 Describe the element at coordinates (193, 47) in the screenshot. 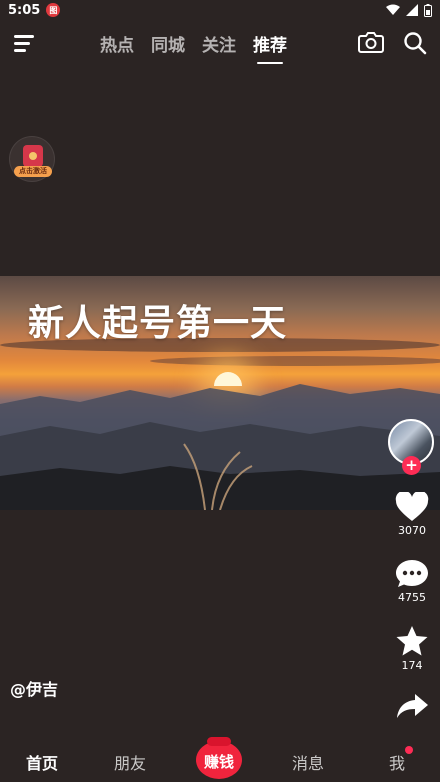

I see `feed-tabs: 热点 同城 关注 推荐` at that location.